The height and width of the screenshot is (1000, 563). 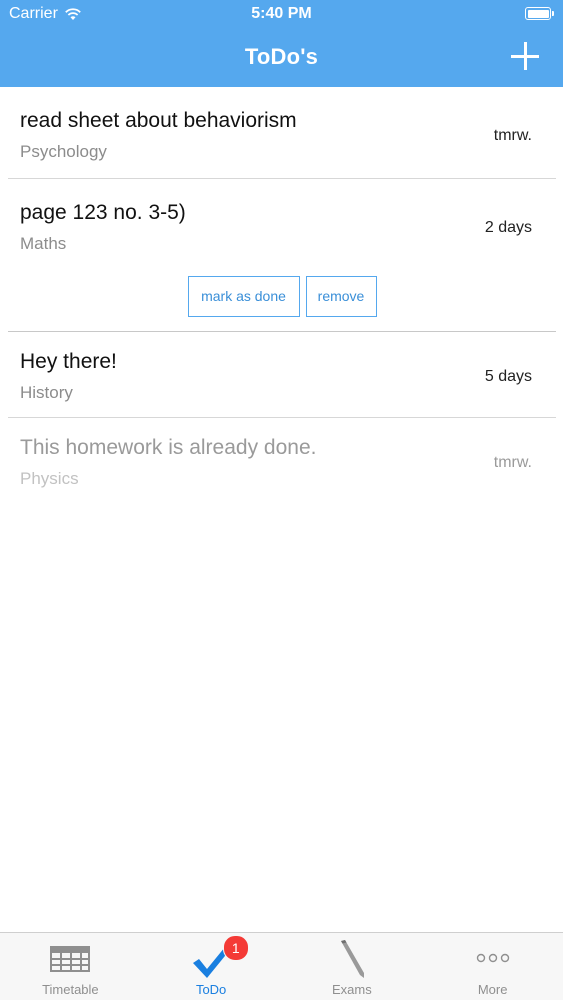 I want to click on tab-bar: Timetable 1 ToDo Exams More, so click(x=281, y=966).